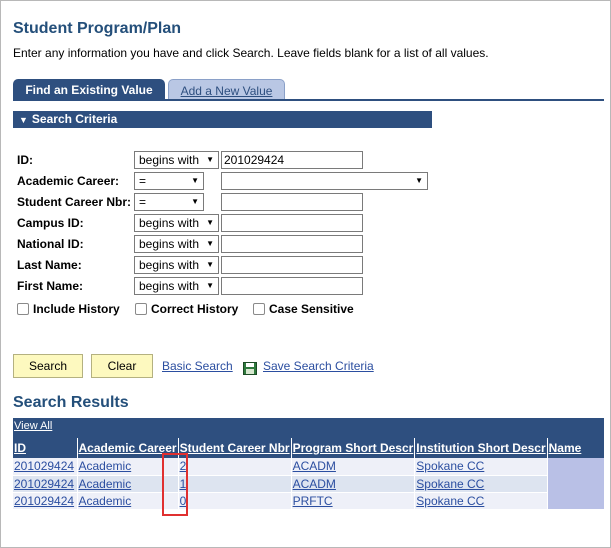 The width and height of the screenshot is (611, 548). I want to click on campus-id-label: Campus ID:, so click(50, 223).